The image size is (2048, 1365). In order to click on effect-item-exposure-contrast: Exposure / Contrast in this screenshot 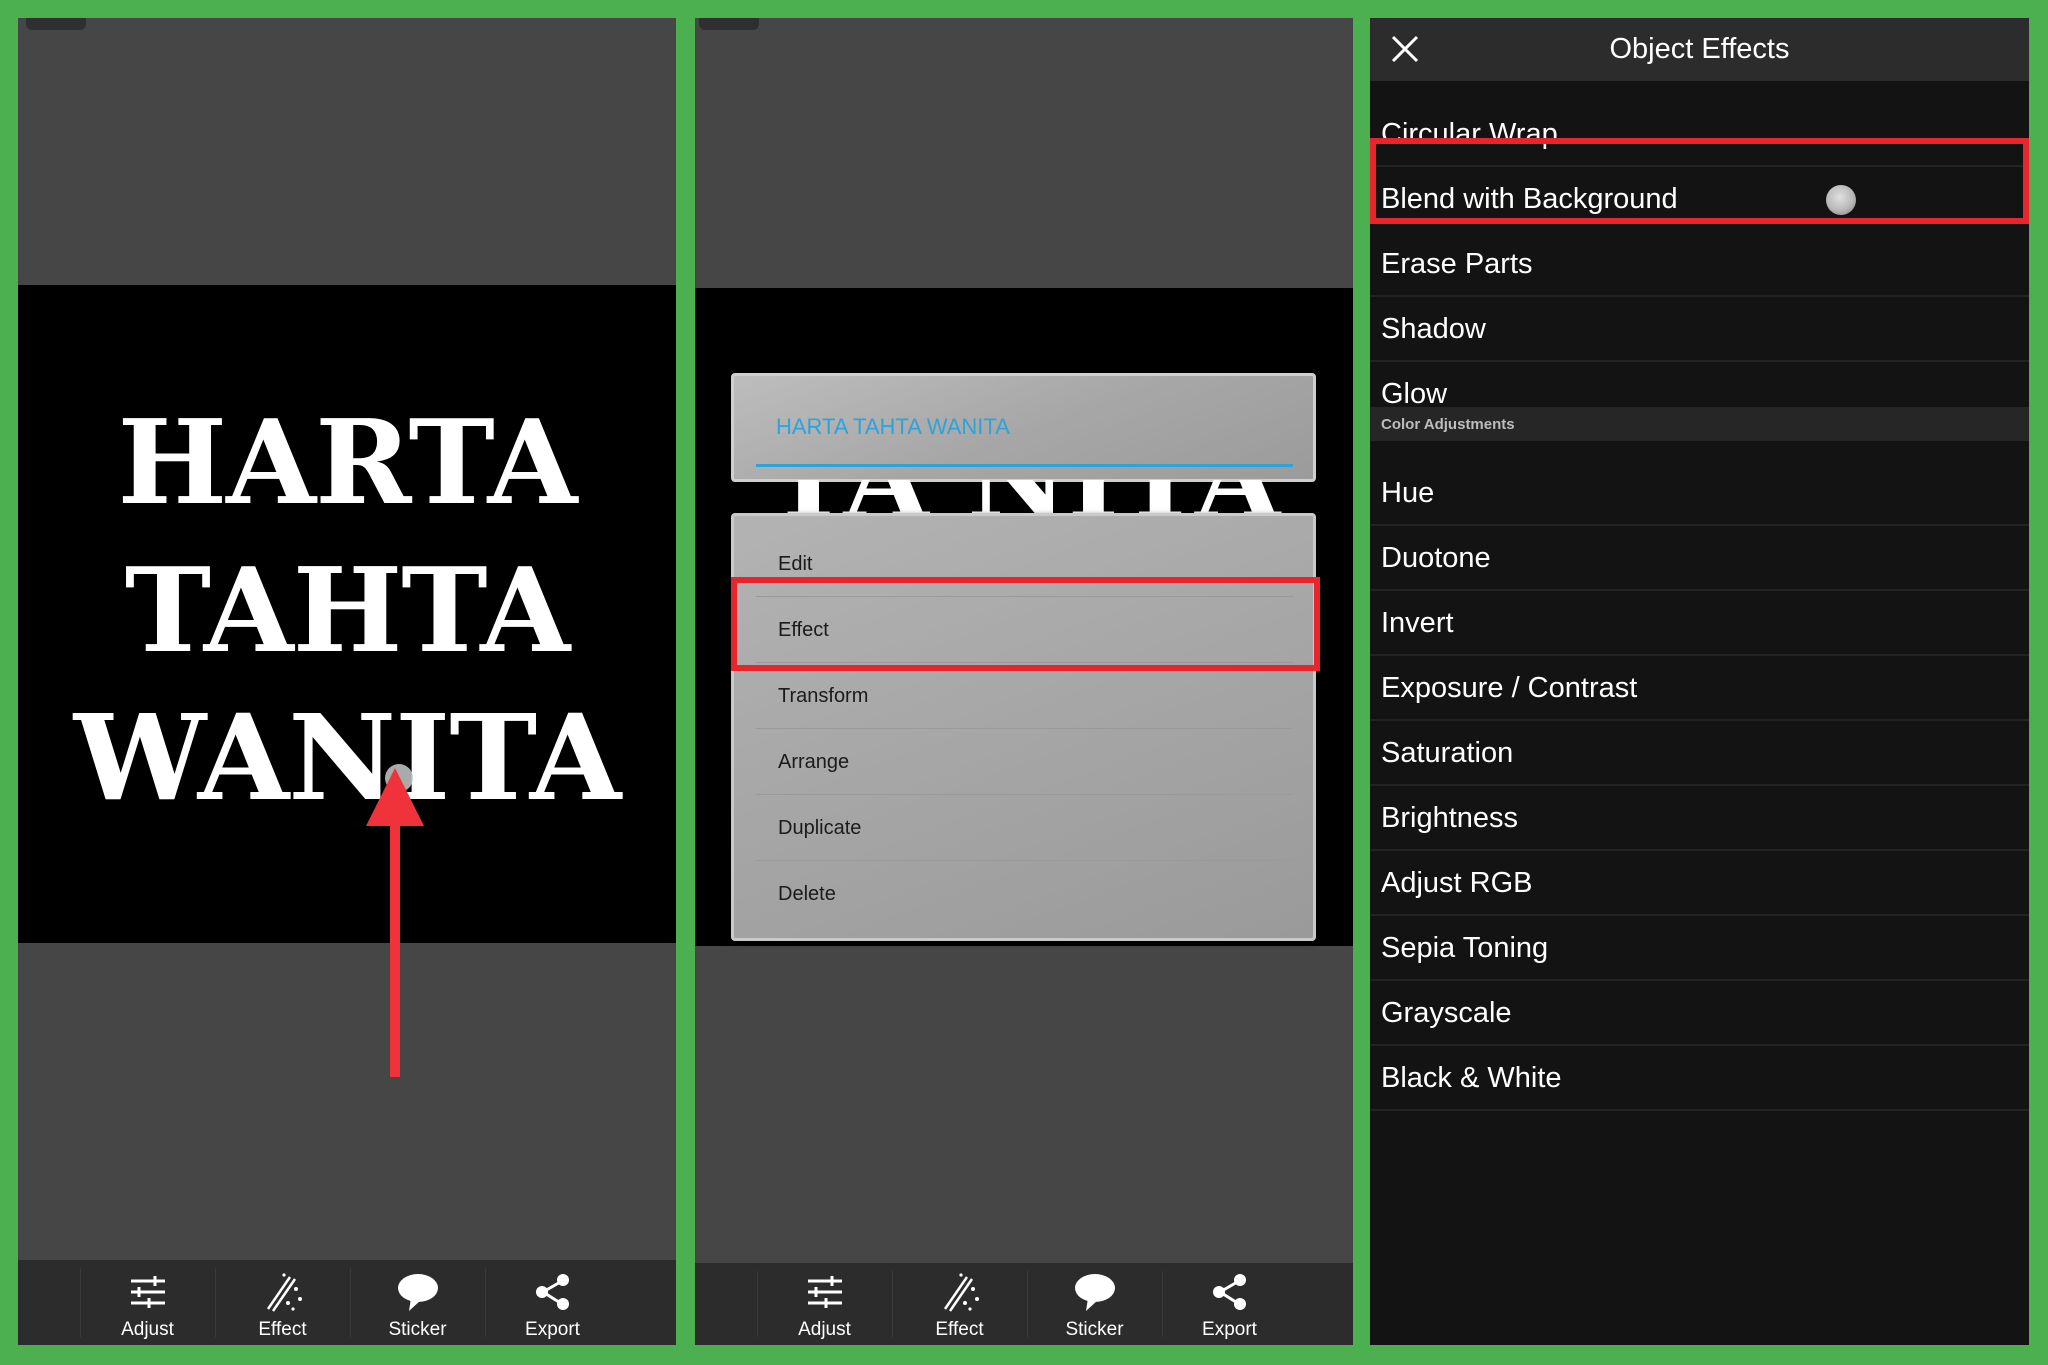, I will do `click(1699, 688)`.